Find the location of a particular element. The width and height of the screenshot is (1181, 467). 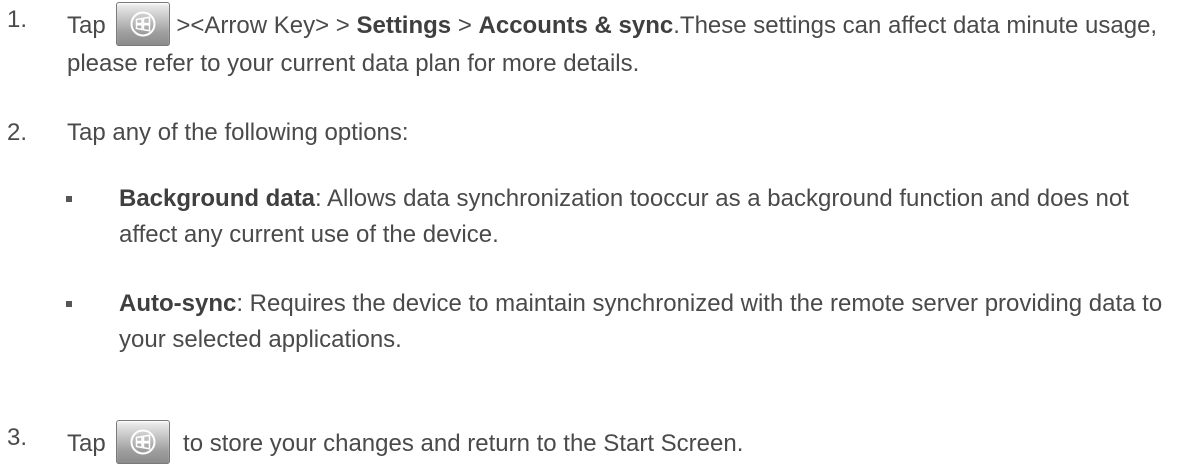

step-number: 2. is located at coordinates (17, 132).